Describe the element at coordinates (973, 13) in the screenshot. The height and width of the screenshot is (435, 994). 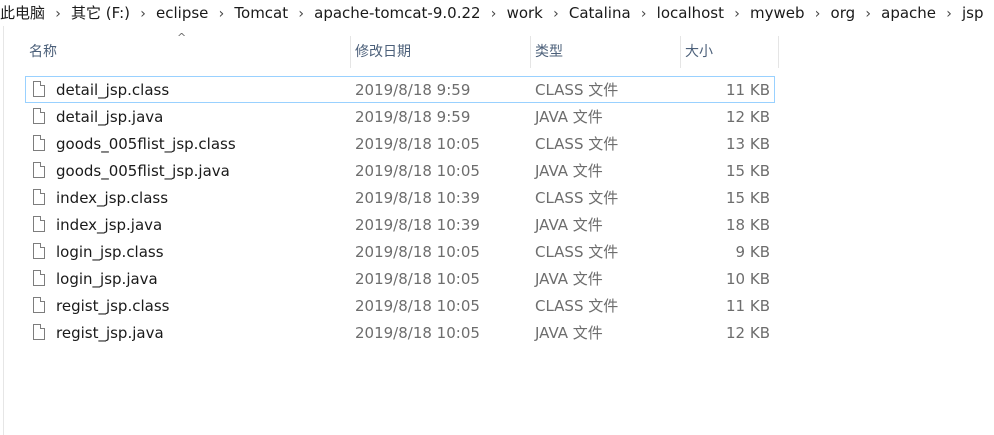
I see `breadcrumb-item: jsp` at that location.